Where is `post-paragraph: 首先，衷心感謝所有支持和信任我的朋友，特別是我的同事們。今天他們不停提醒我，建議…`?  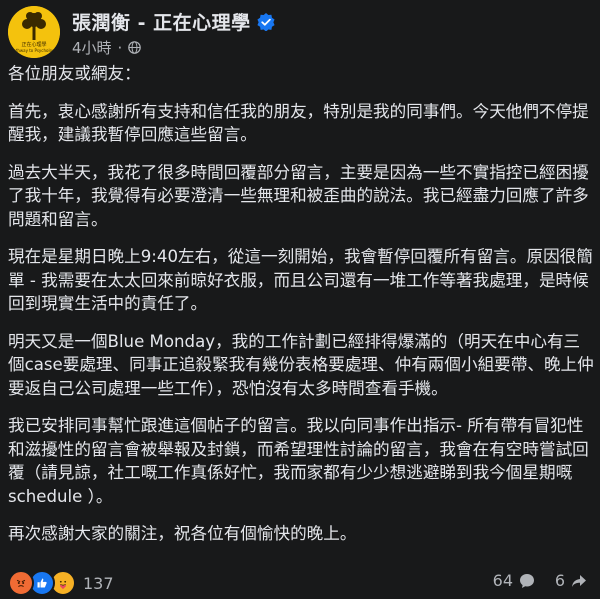 post-paragraph: 首先，衷心感謝所有支持和信任我的朋友，特別是我的同事們。今天他們不停提醒我，建議… is located at coordinates (298, 123).